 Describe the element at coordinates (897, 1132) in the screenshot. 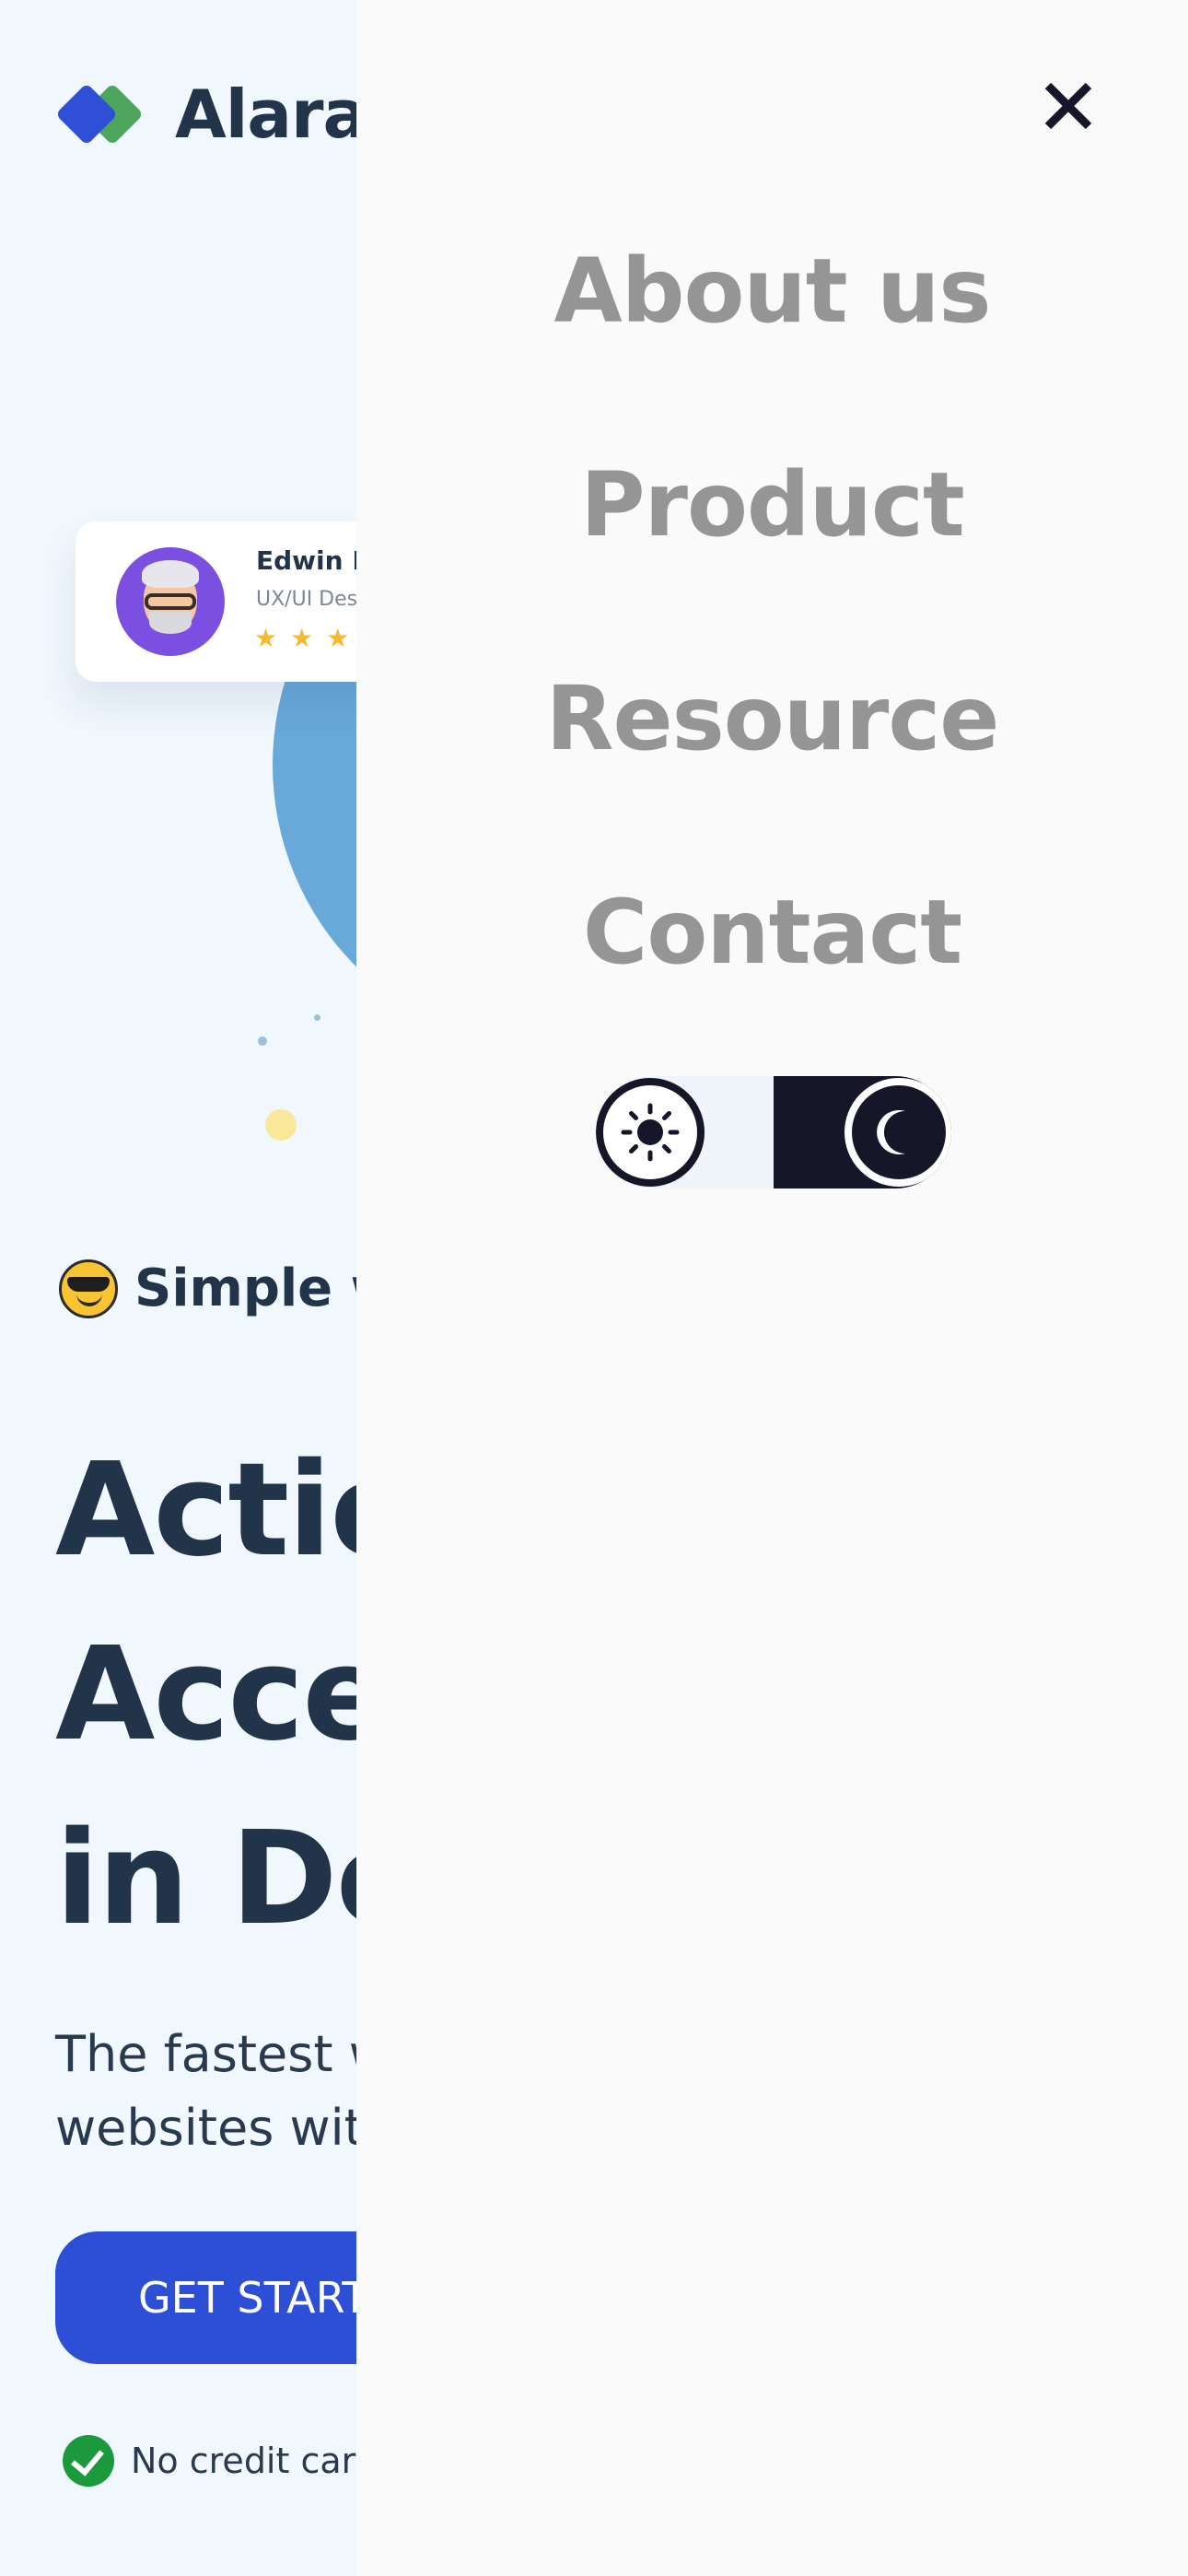

I see `moon-icon` at that location.